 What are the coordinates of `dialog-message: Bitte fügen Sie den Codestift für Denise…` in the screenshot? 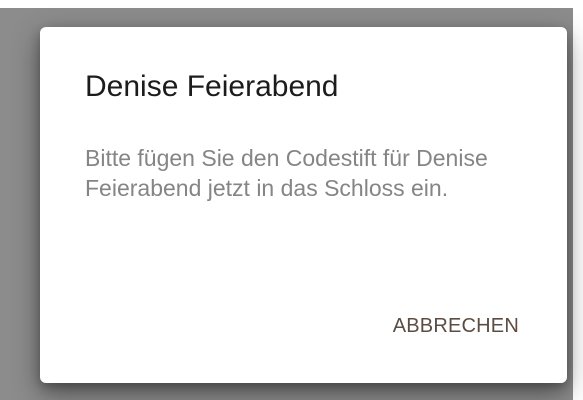 It's located at (286, 173).